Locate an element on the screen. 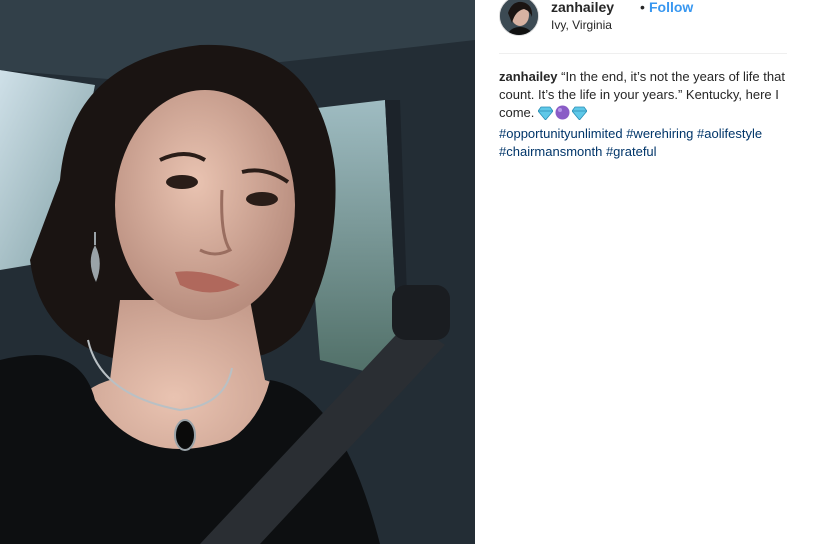  avatar-image is located at coordinates (519, 17).